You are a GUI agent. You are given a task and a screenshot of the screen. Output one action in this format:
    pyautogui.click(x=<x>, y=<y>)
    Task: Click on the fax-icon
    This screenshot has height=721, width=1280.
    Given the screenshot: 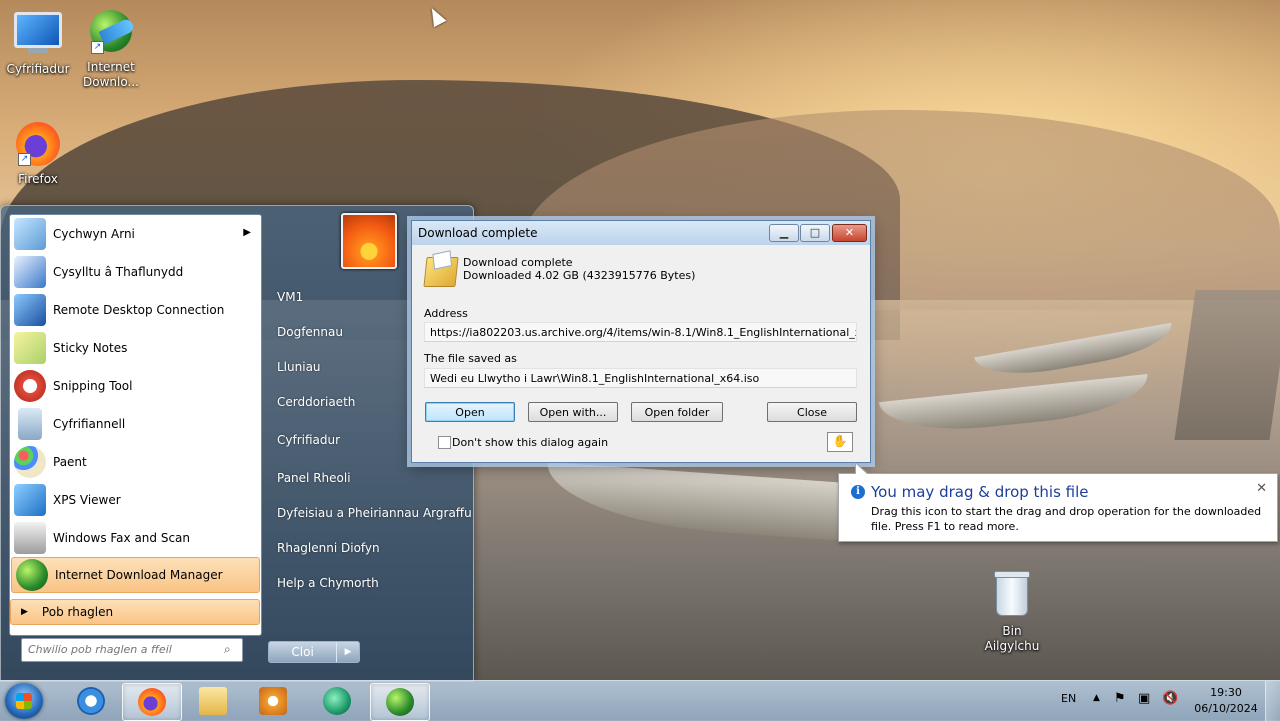 What is the action you would take?
    pyautogui.click(x=30, y=538)
    